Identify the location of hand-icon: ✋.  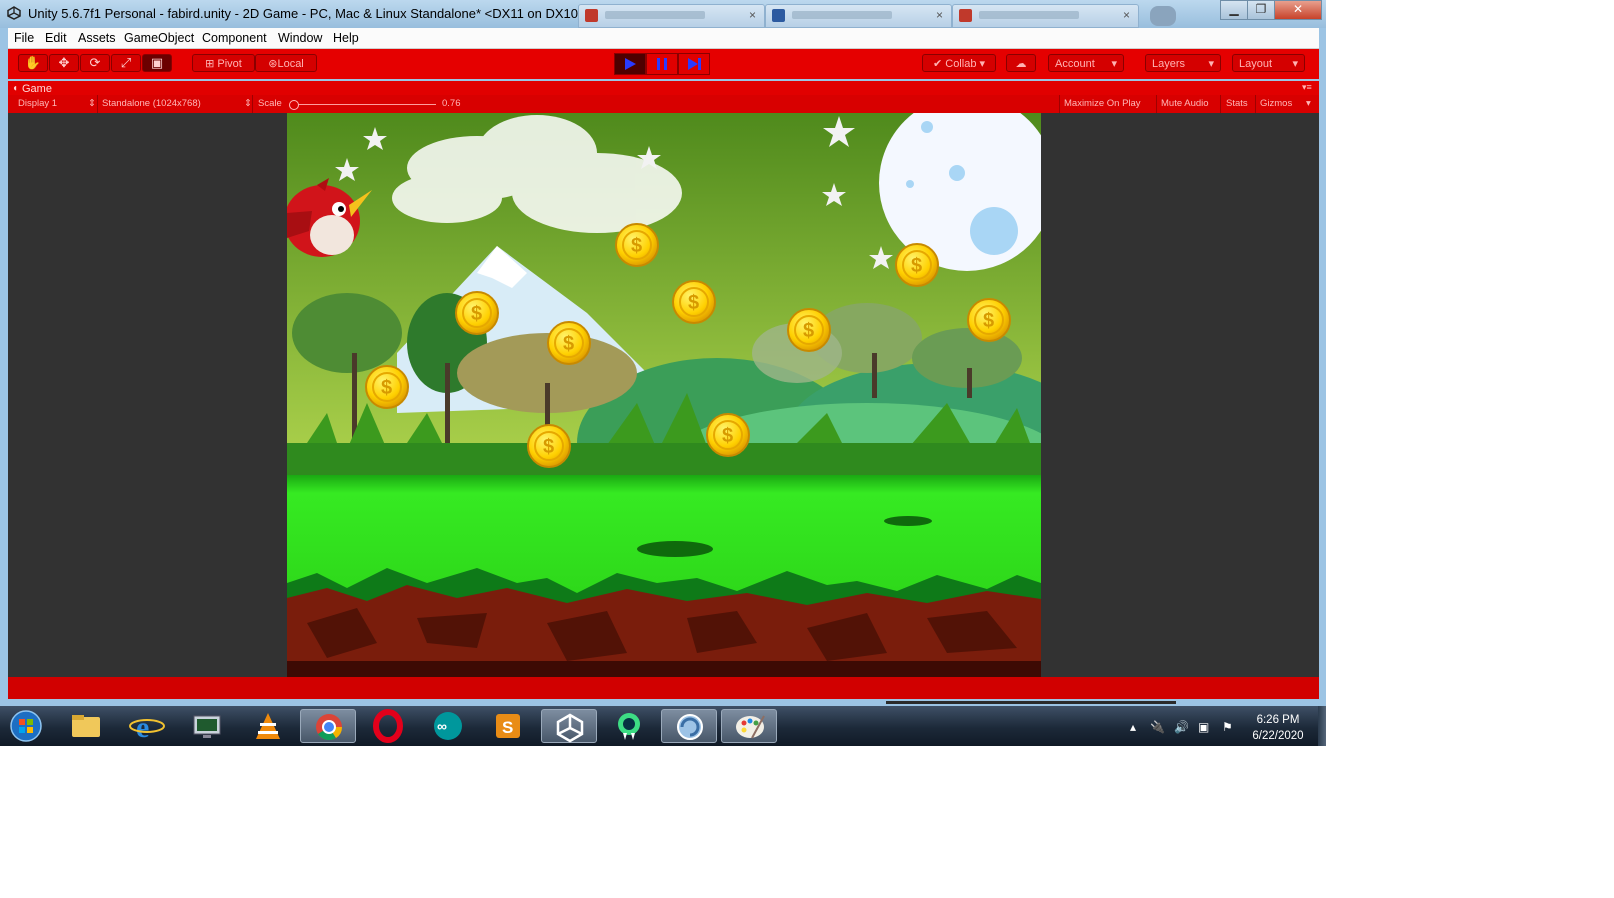
(33, 62).